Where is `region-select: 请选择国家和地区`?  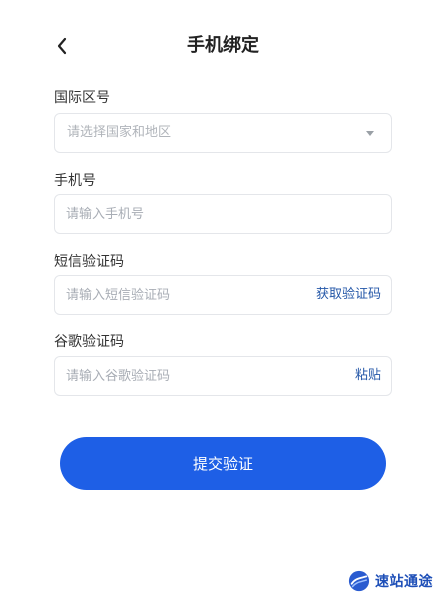 region-select: 请选择国家和地区 is located at coordinates (223, 133).